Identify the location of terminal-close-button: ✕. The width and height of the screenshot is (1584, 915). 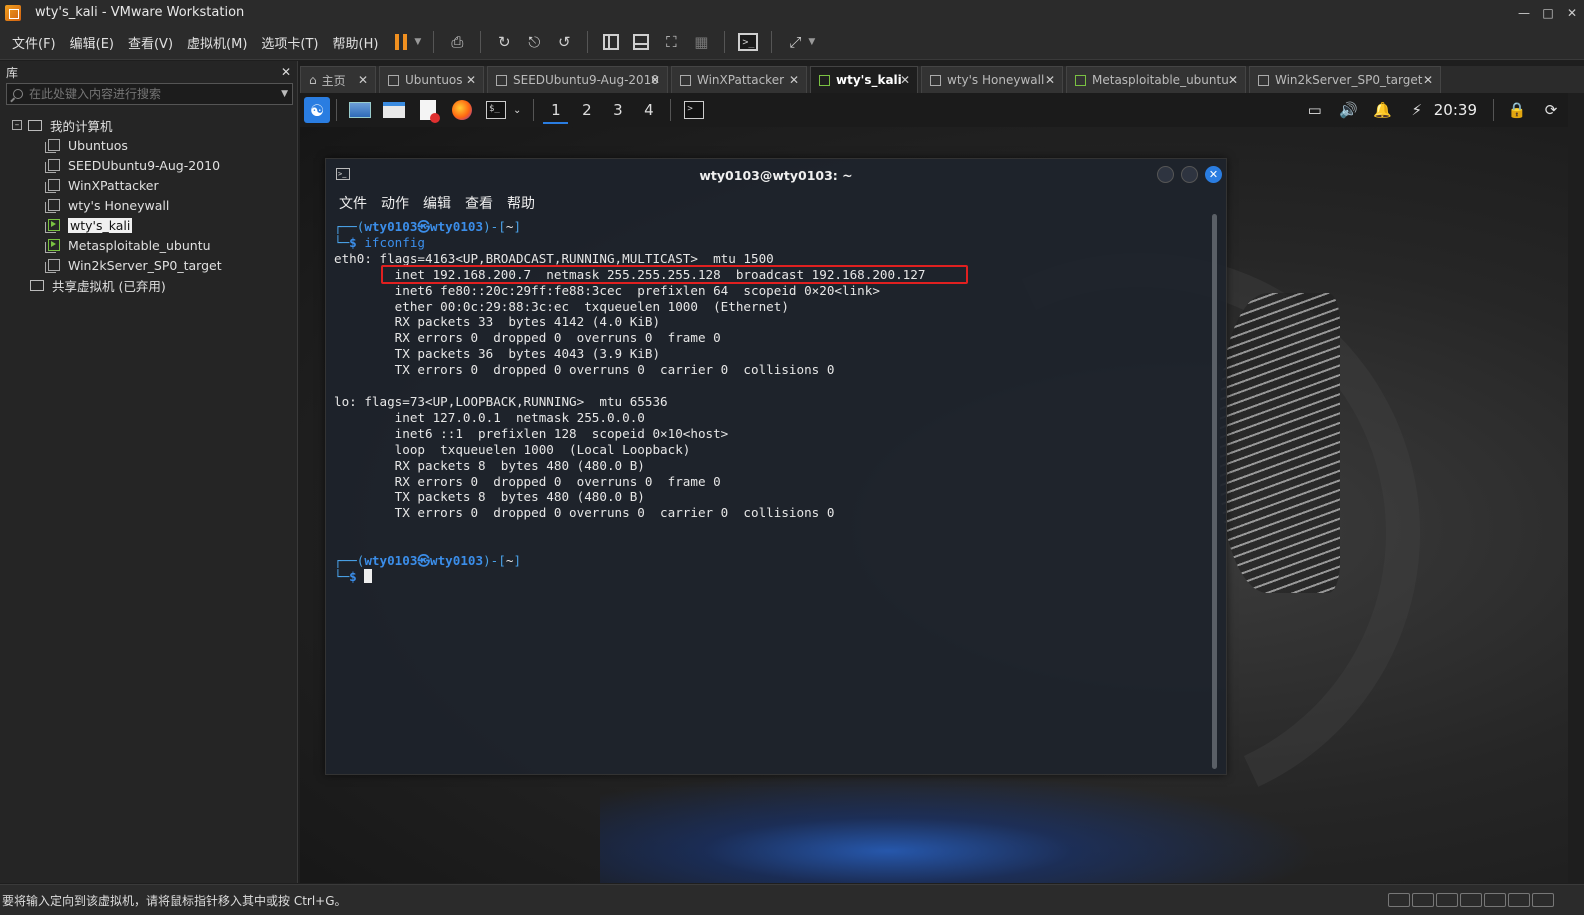
(1213, 174).